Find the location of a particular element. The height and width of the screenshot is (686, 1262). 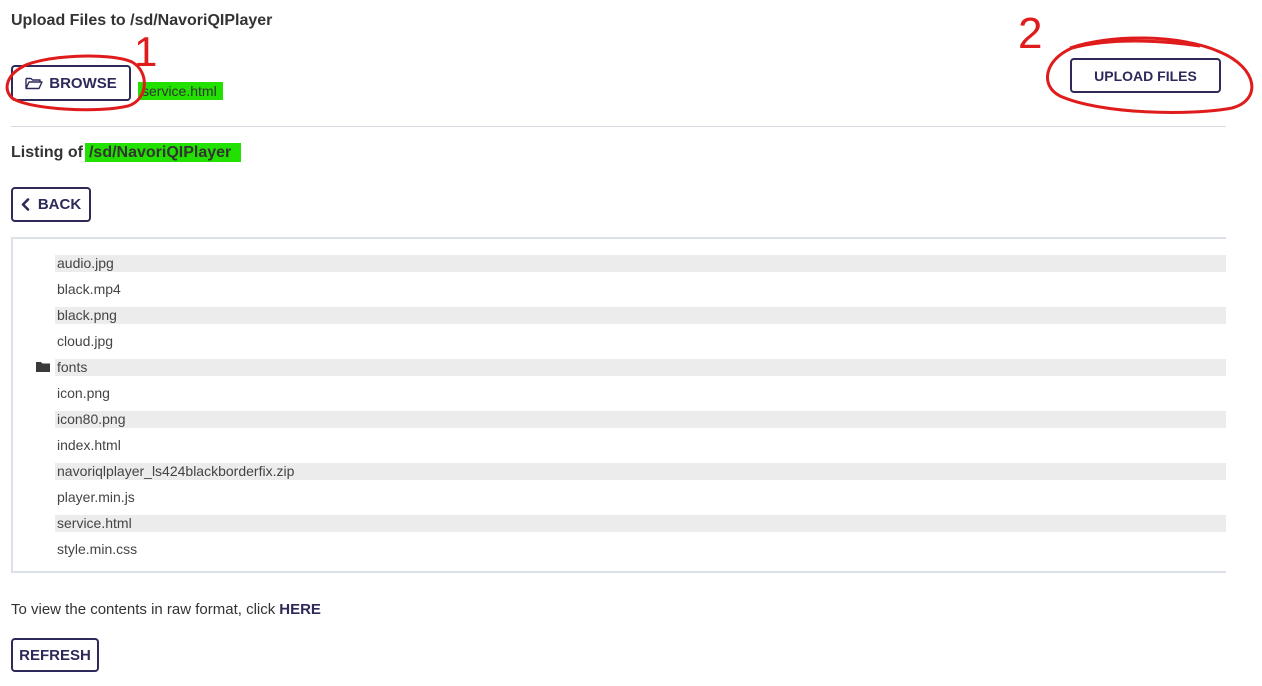

file-row: fonts is located at coordinates (631, 367).